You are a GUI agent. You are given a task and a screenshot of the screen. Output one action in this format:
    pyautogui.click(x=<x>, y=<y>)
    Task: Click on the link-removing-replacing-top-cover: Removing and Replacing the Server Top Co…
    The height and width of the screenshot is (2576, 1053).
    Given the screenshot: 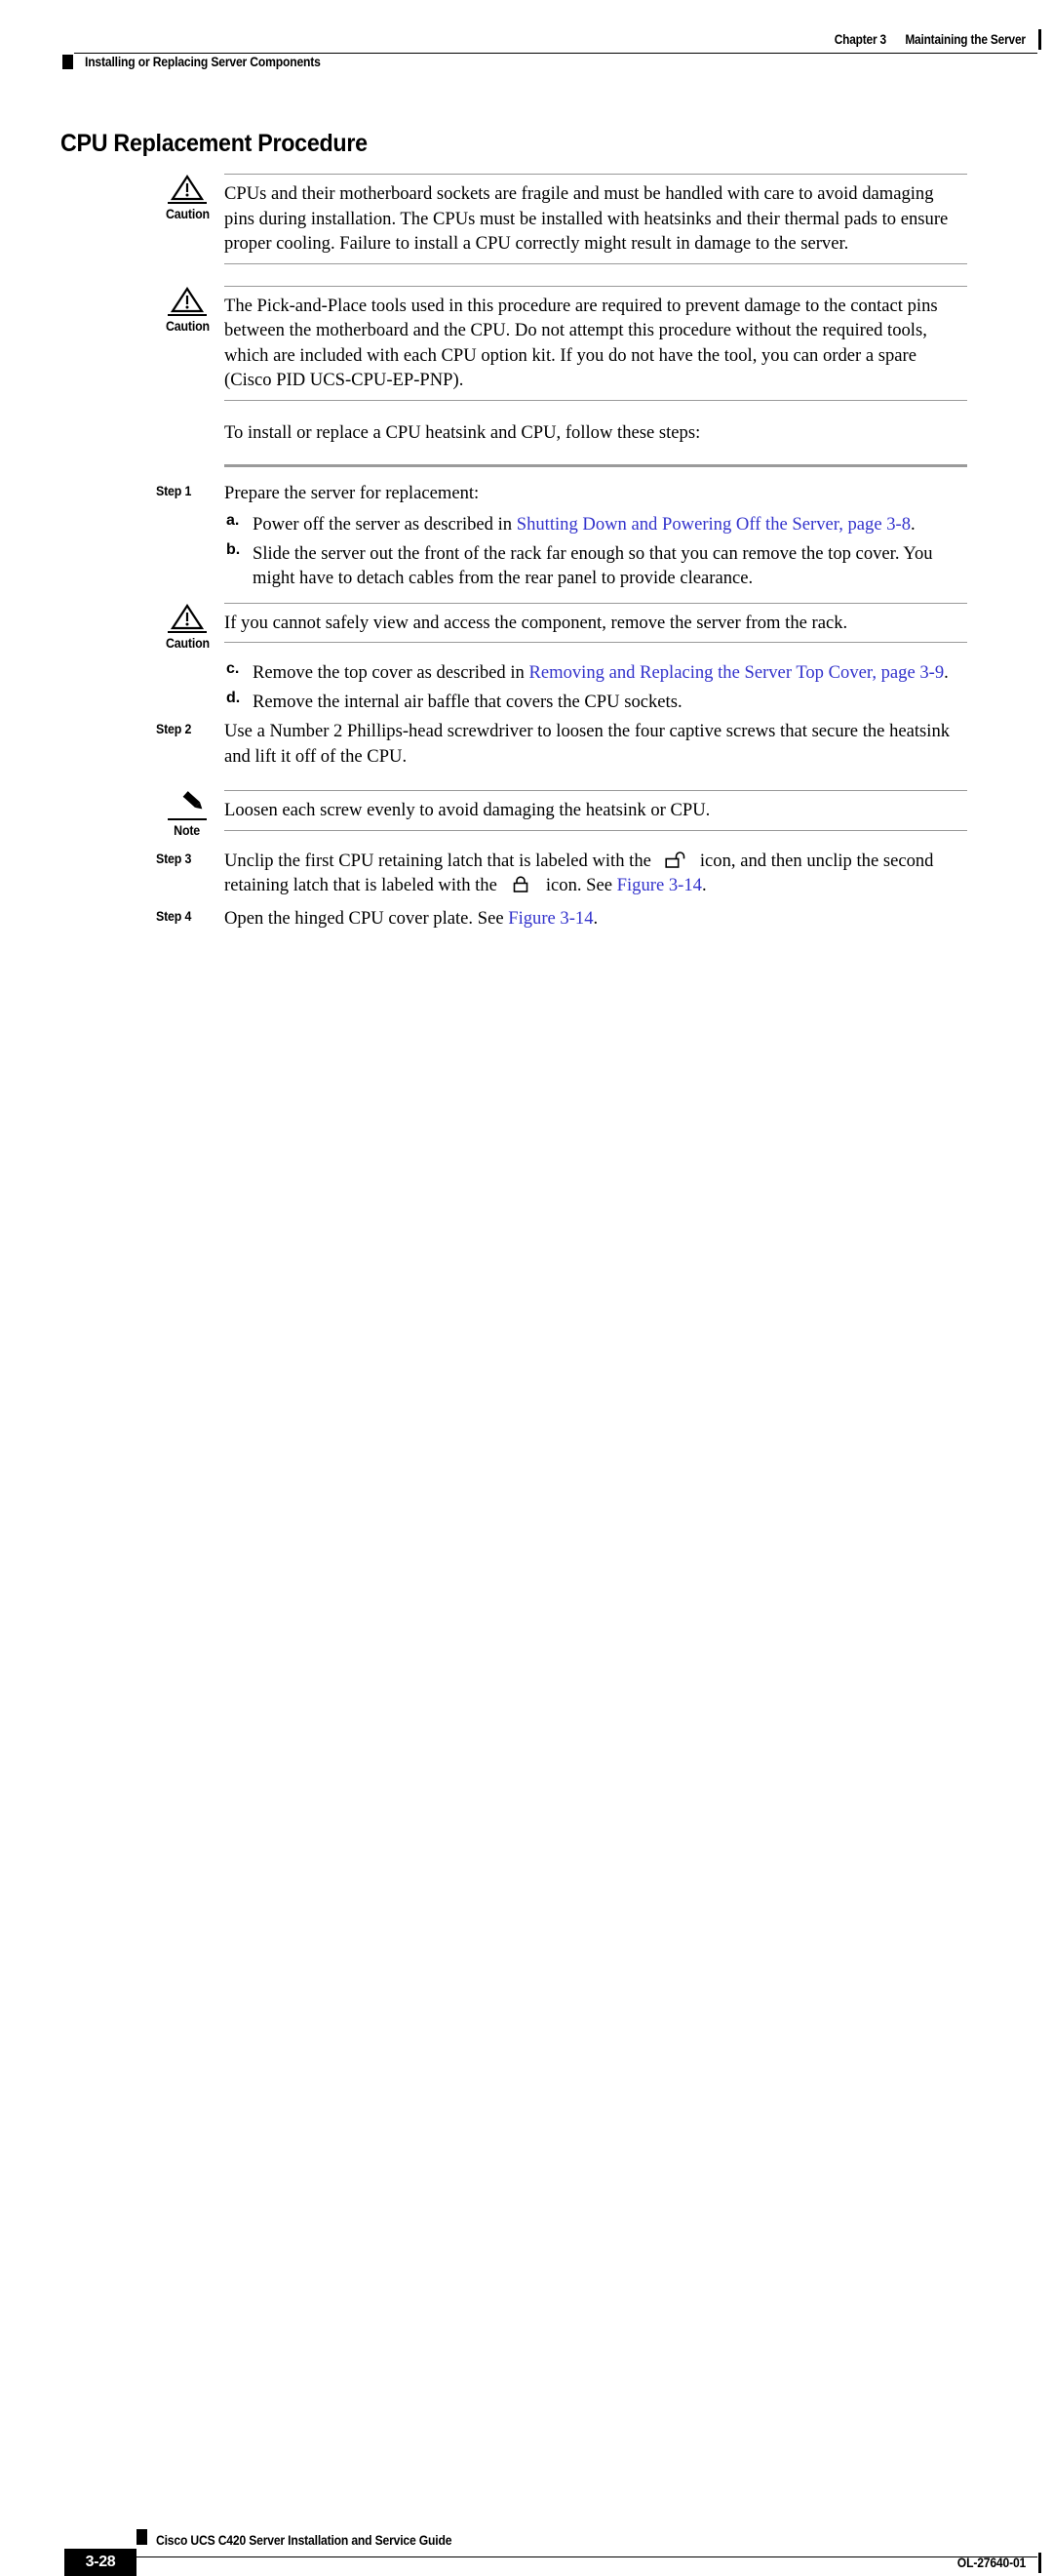 What is the action you would take?
    pyautogui.click(x=736, y=672)
    